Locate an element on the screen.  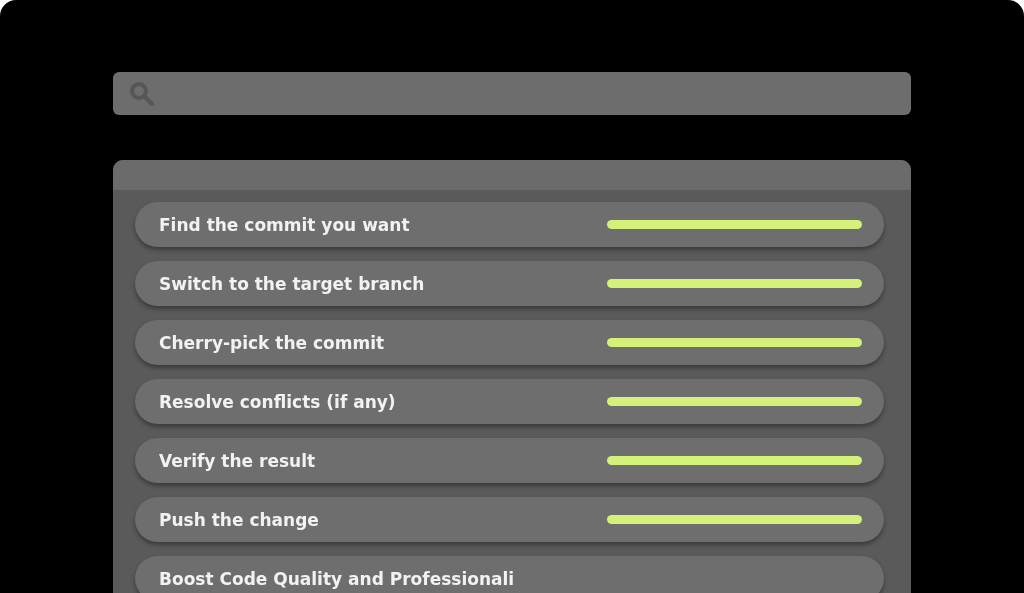
step-label: Boost Code Quality and Professionali is located at coordinates (337, 578).